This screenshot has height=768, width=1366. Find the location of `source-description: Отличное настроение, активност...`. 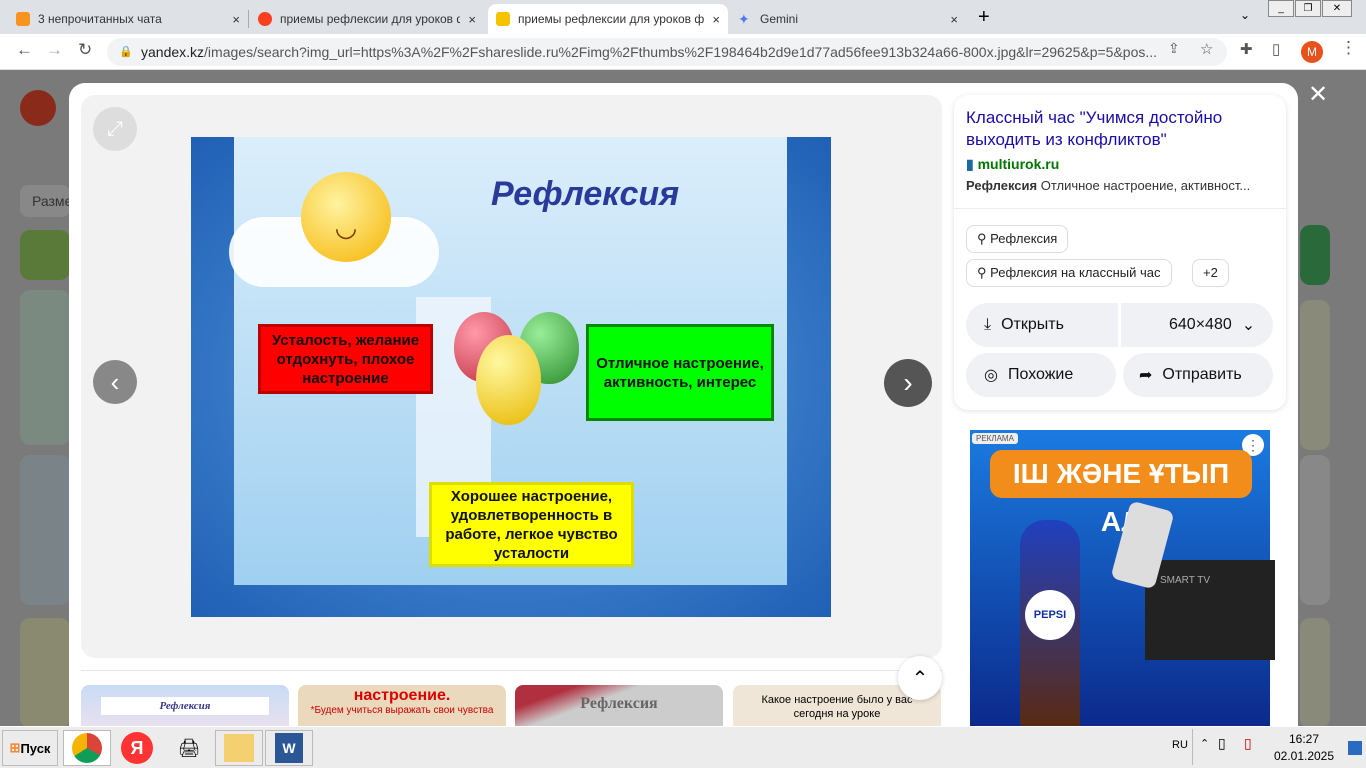

source-description: Отличное настроение, активност... is located at coordinates (1144, 185).